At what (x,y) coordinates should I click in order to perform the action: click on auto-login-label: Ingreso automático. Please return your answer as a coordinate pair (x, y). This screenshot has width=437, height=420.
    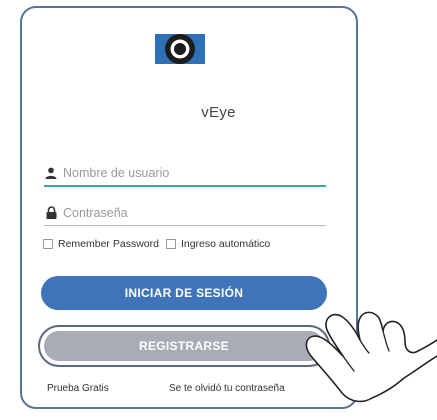
    Looking at the image, I should click on (225, 244).